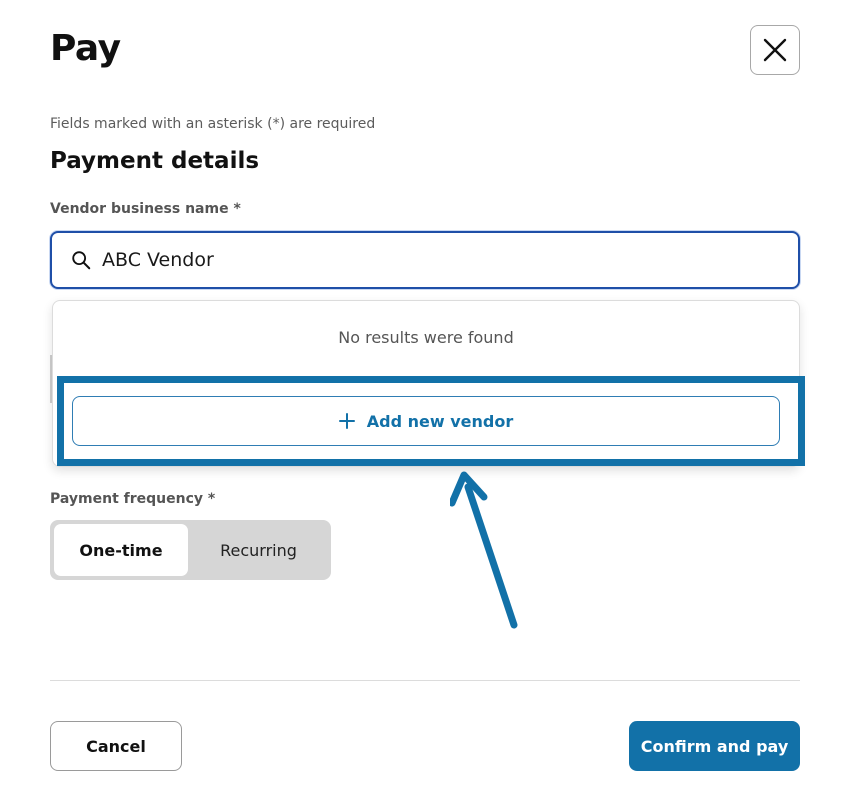  I want to click on plus-icon, so click(346, 421).